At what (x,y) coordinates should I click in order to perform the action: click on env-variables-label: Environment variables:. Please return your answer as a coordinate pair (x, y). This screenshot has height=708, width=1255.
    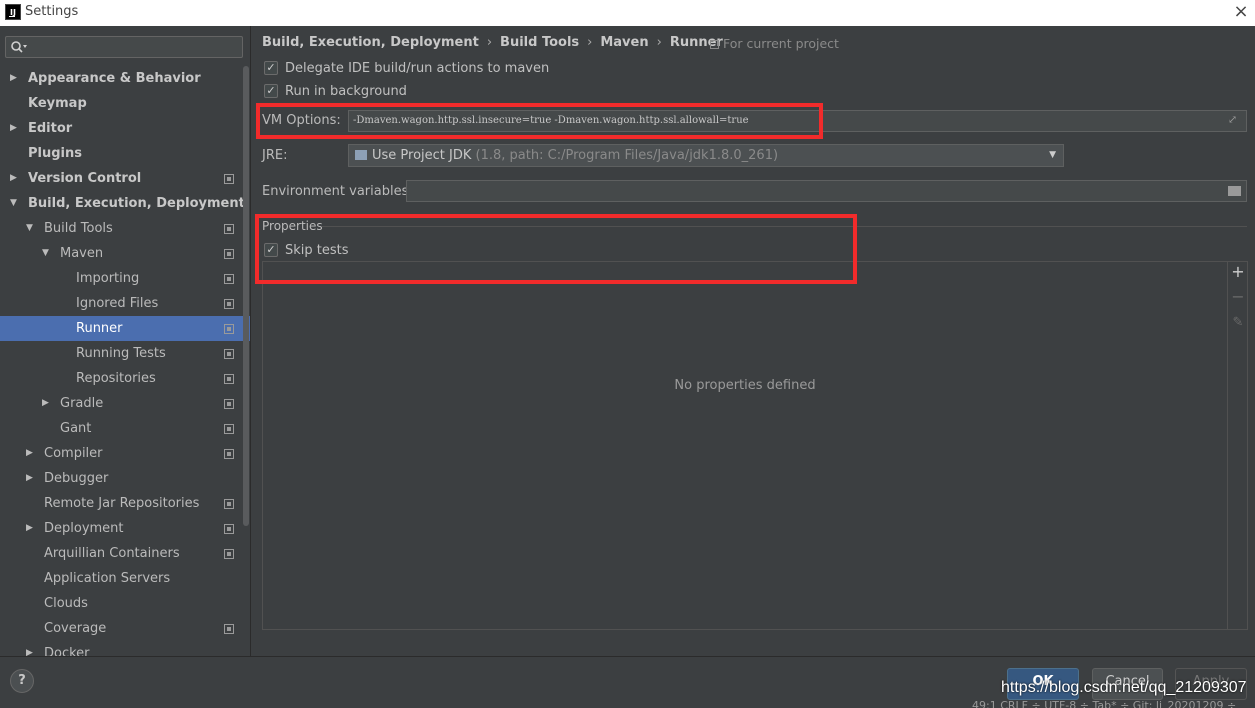
    Looking at the image, I should click on (337, 191).